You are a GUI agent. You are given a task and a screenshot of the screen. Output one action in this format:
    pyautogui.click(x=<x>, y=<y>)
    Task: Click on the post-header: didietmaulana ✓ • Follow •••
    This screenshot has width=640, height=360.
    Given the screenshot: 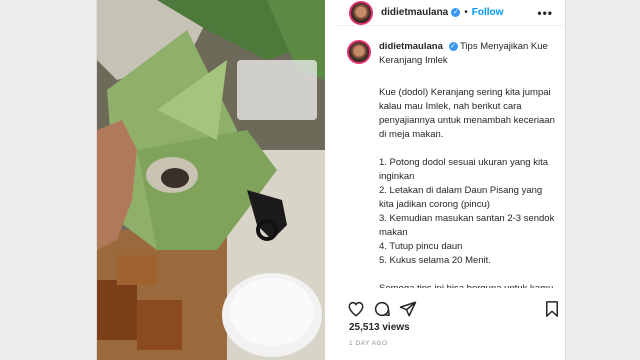 What is the action you would take?
    pyautogui.click(x=451, y=13)
    